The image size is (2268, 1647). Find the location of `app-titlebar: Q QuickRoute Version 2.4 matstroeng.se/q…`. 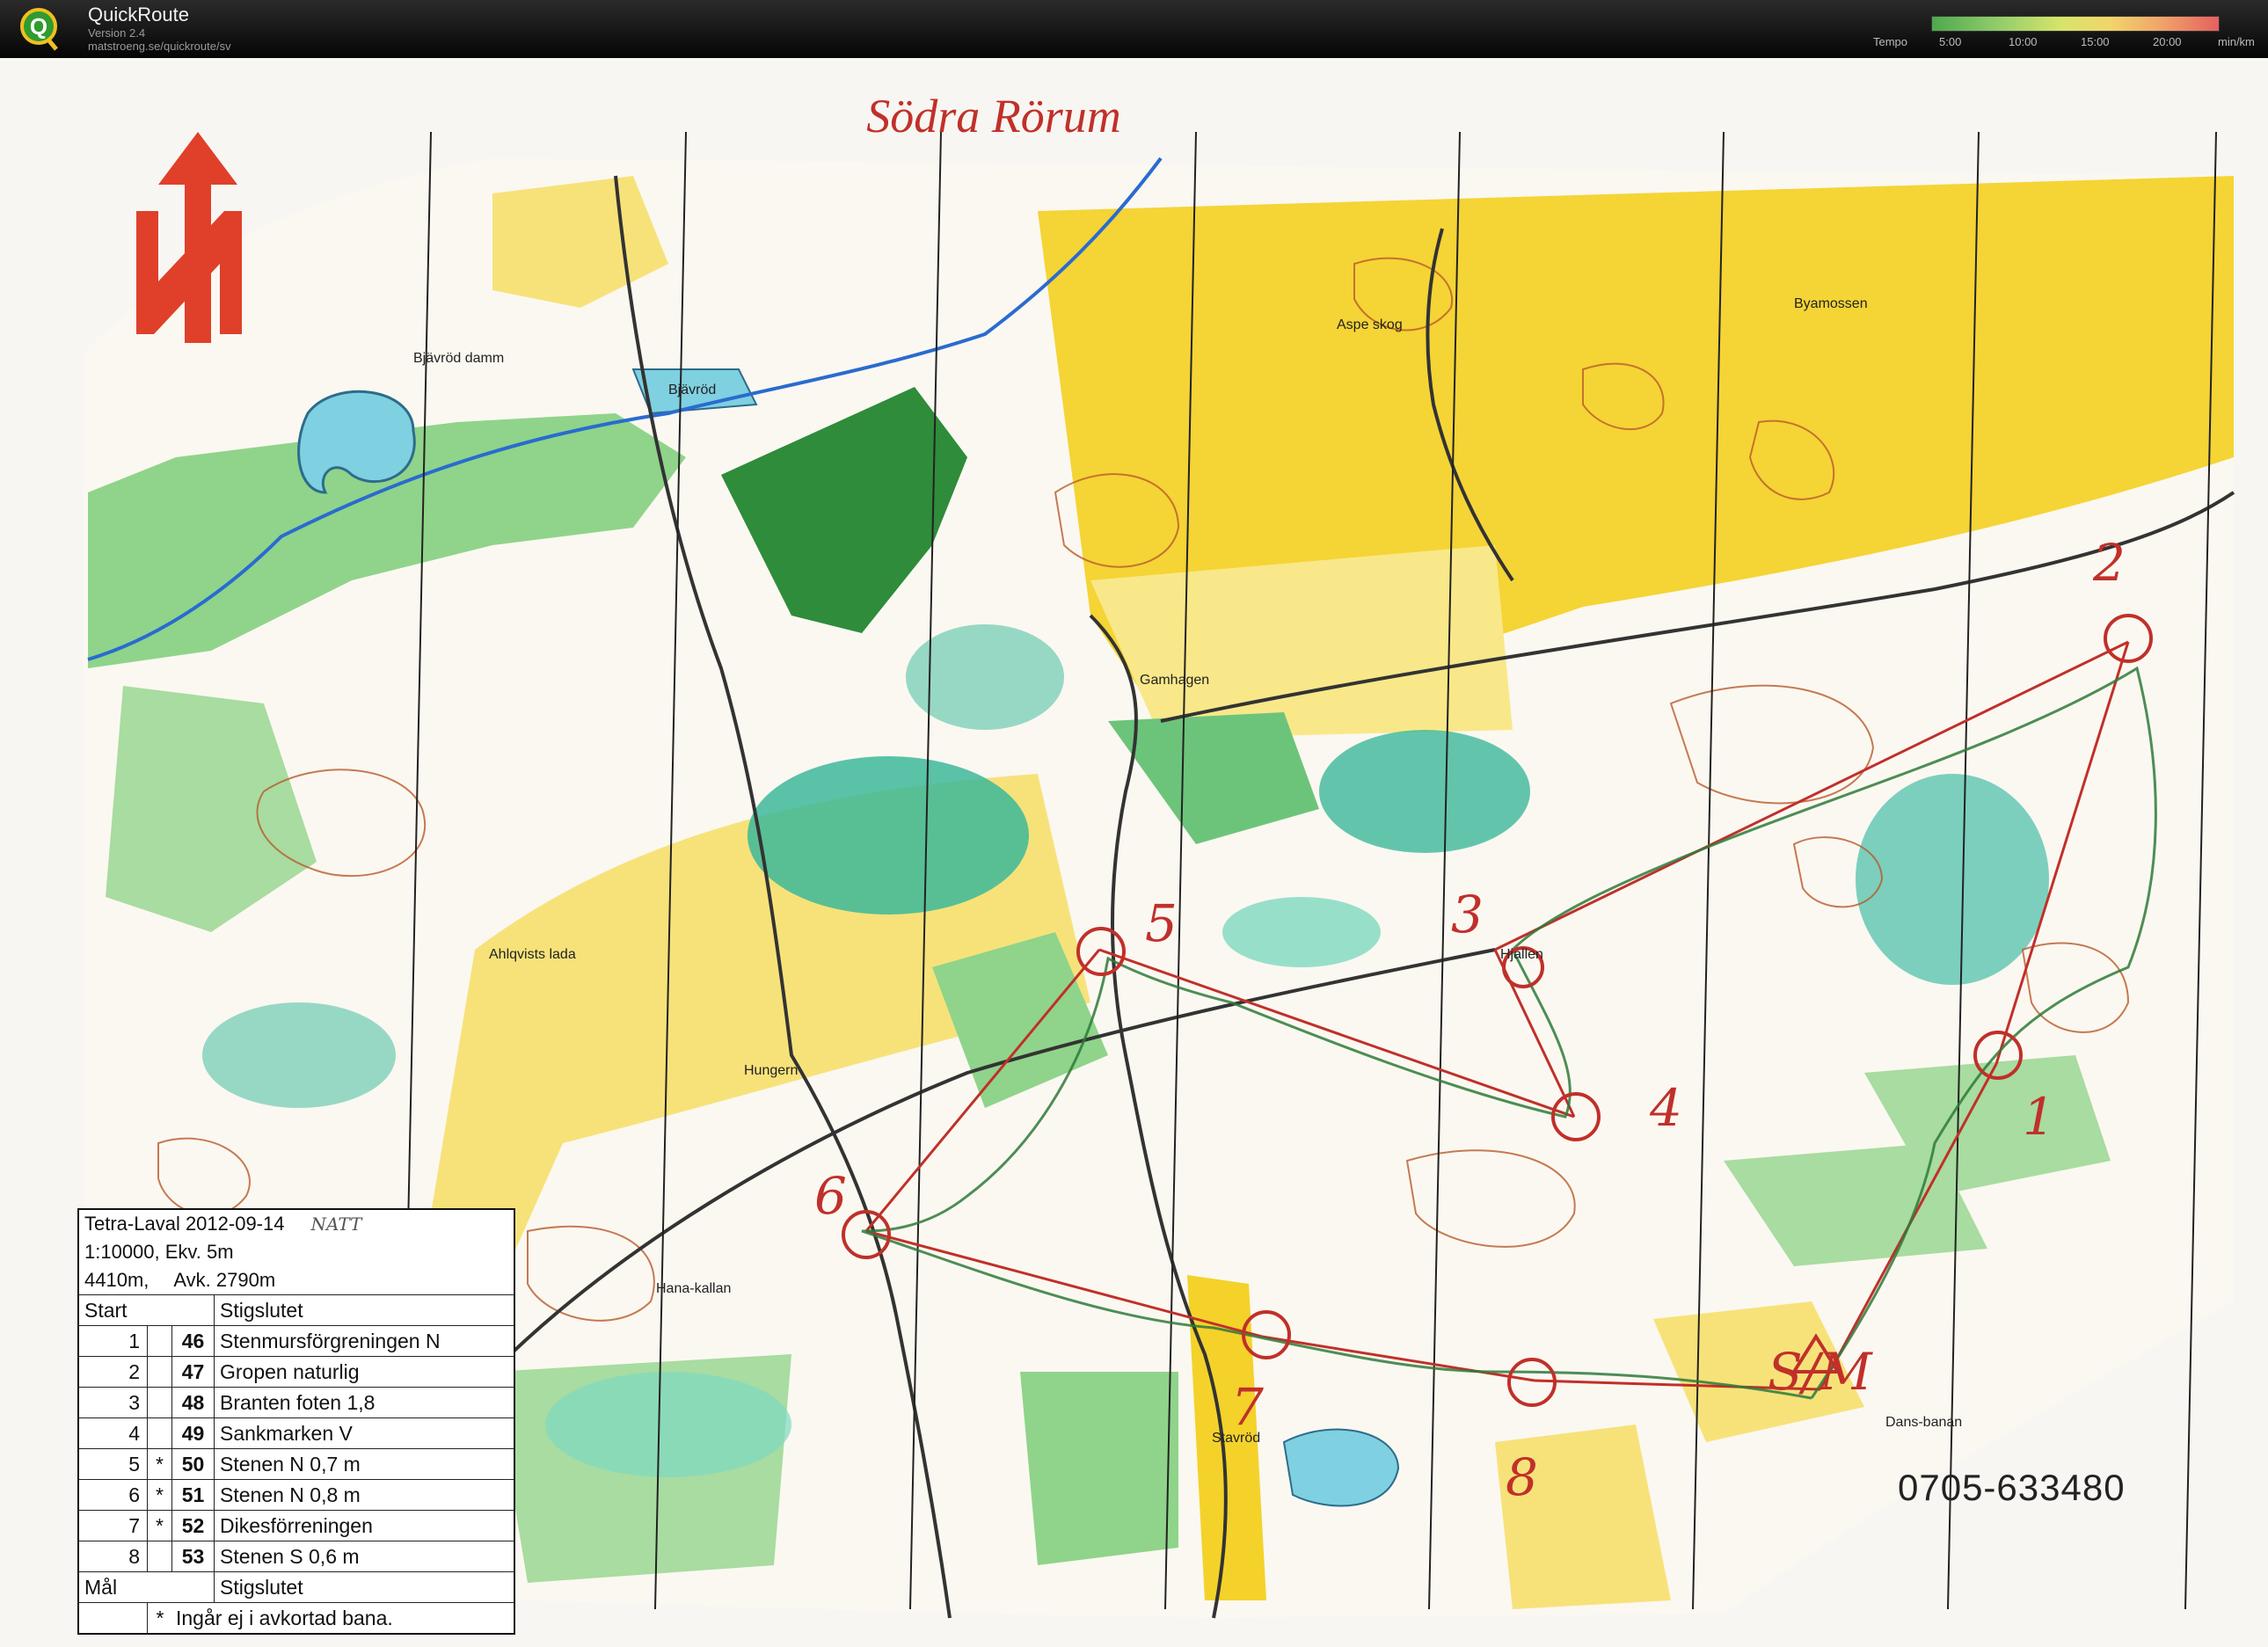

app-titlebar: Q QuickRoute Version 2.4 matstroeng.se/q… is located at coordinates (1134, 29).